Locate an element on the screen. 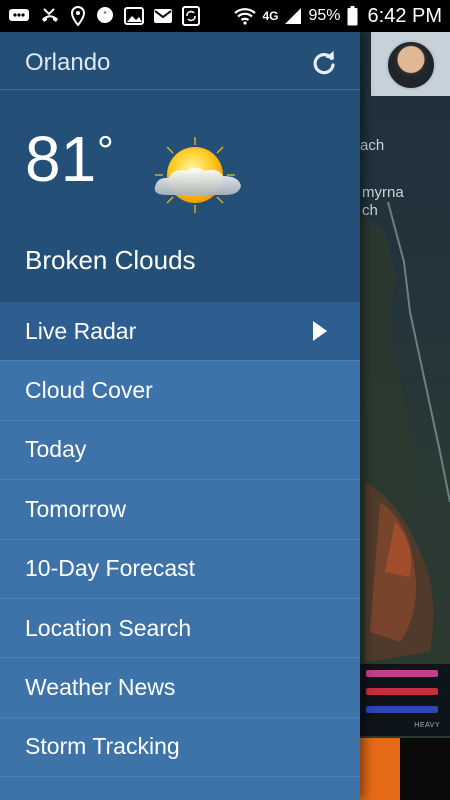 Image resolution: width=450 pixels, height=800 pixels. chat-bubble-icon: ” is located at coordinates (105, 16).